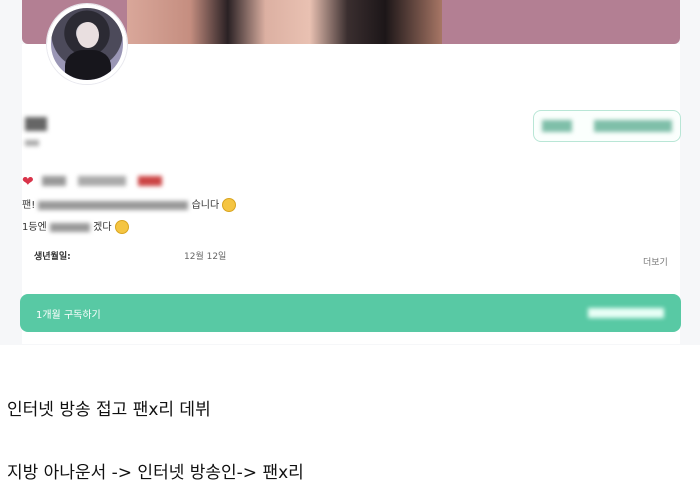  What do you see at coordinates (109, 410) in the screenshot?
I see `caption-line-1: 인터넷 방송 접고 팬x리 데뷔` at bounding box center [109, 410].